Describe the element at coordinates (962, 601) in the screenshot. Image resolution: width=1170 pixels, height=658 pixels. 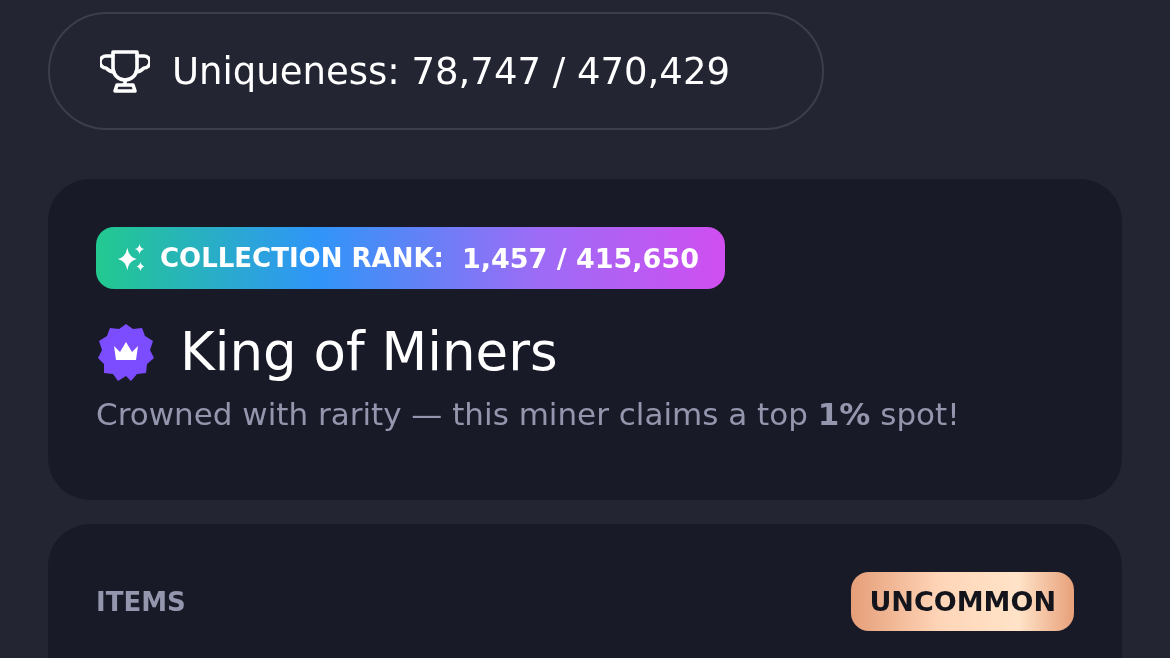
I see `rarity-badge: UNCOMMON` at that location.